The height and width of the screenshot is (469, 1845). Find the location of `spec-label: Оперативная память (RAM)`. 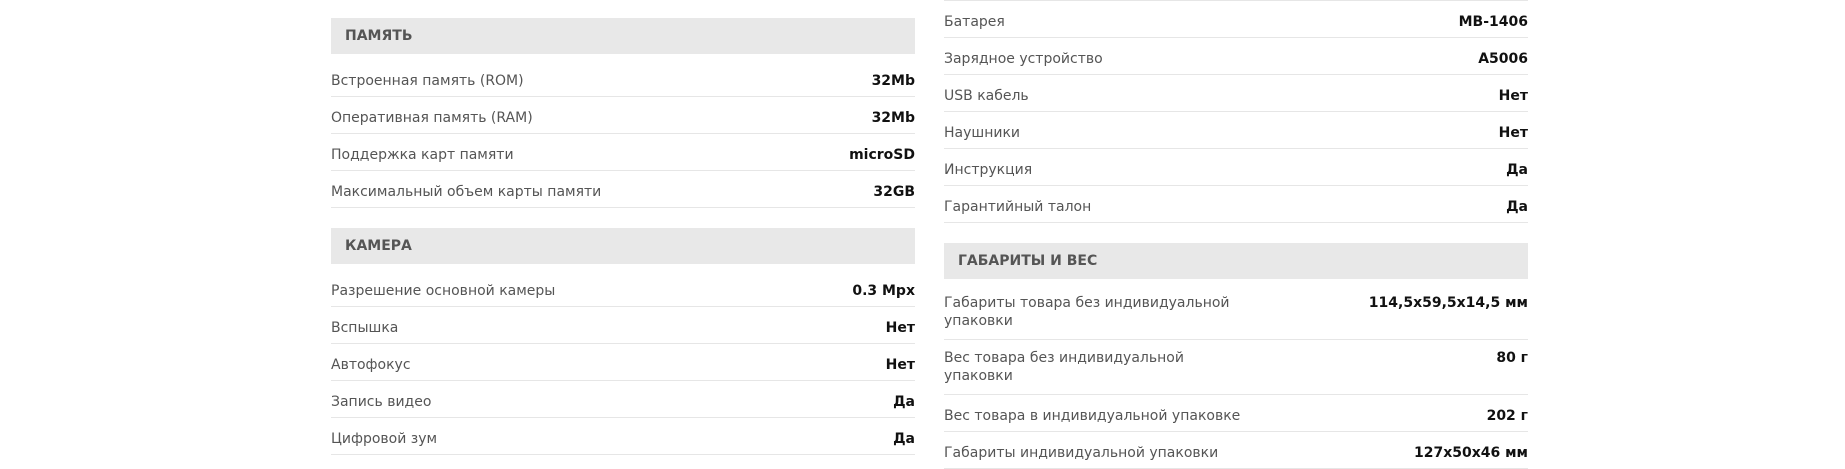

spec-label: Оперативная память (RAM) is located at coordinates (432, 118).